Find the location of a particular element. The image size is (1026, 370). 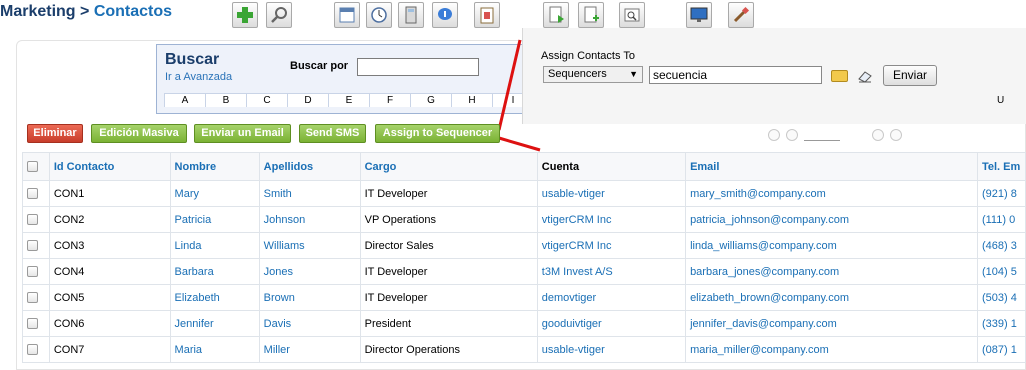

last-name-link: Smith is located at coordinates (309, 193).